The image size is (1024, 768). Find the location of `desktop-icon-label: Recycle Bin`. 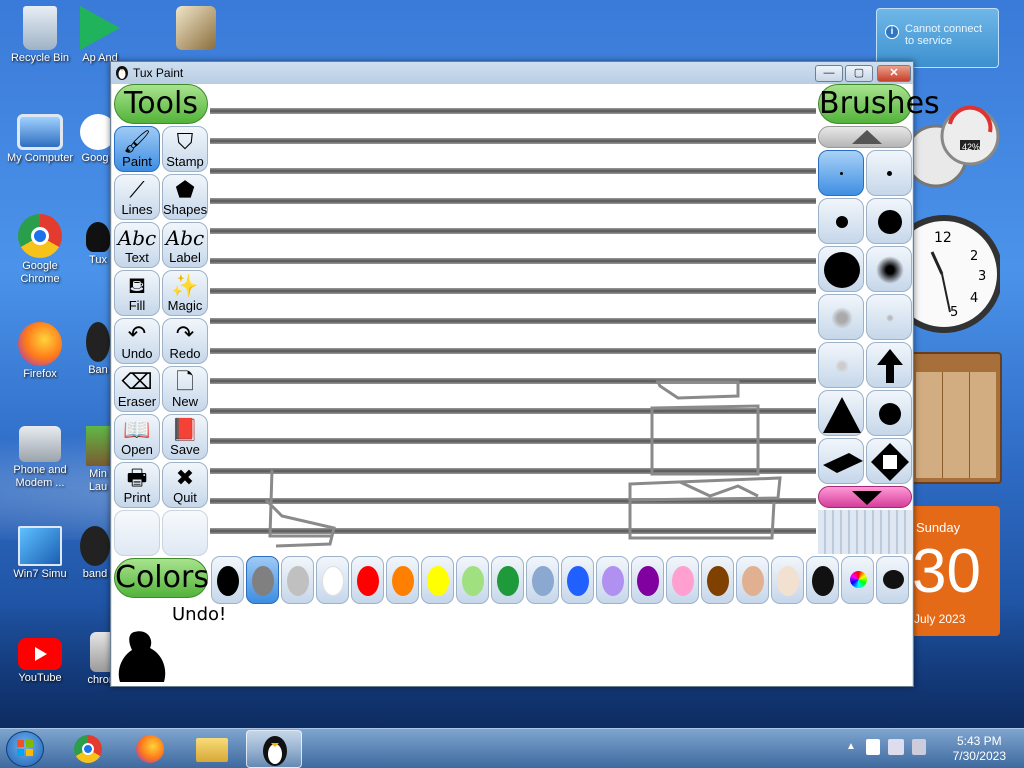

desktop-icon-label: Recycle Bin is located at coordinates (40, 58).